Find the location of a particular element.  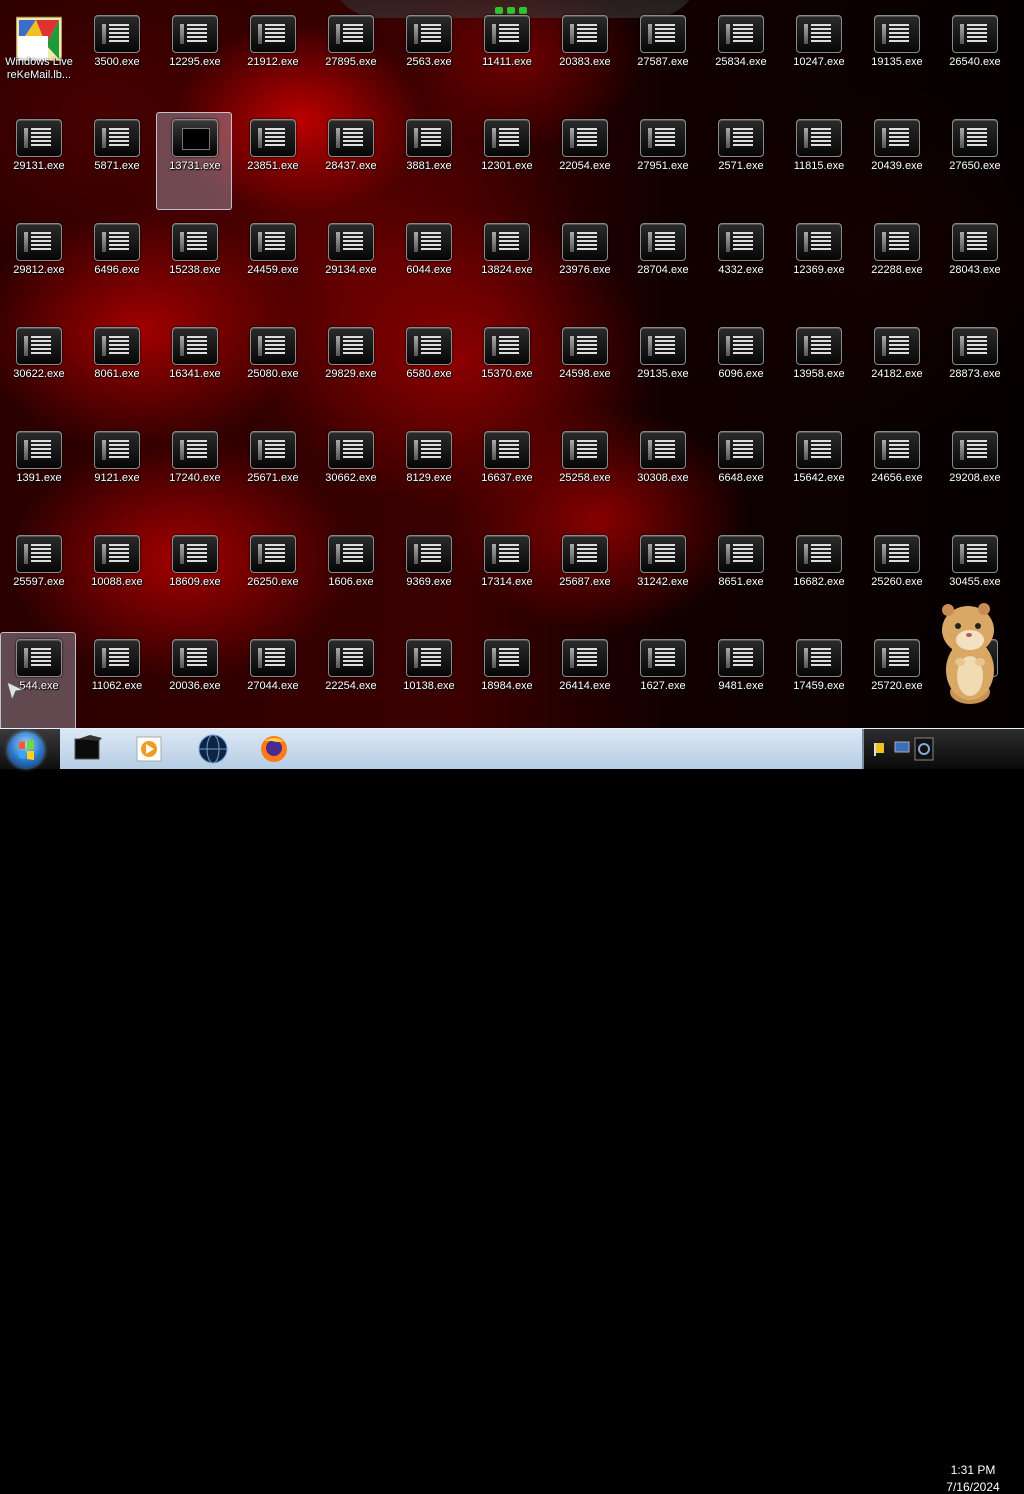

exe-desktop-icon: 28704.exe is located at coordinates (662, 265).